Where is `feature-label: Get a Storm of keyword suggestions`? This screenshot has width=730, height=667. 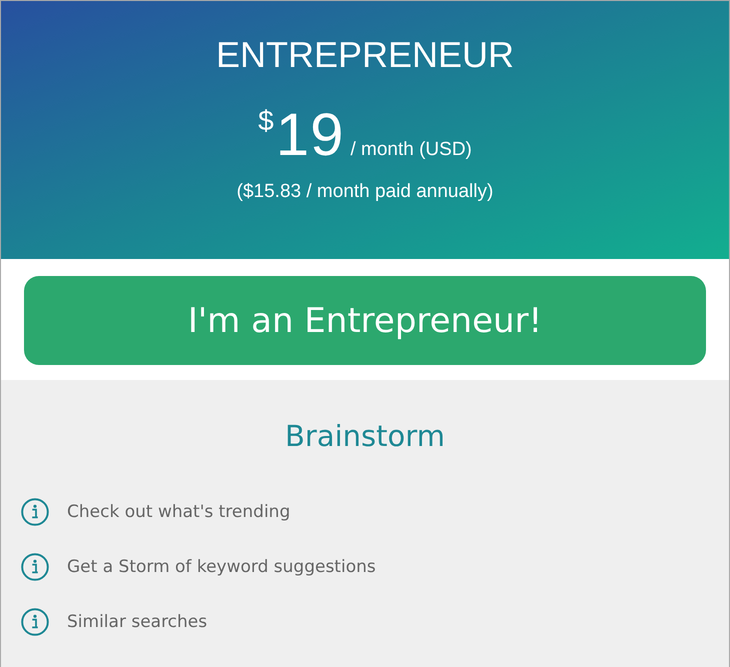
feature-label: Get a Storm of keyword suggestions is located at coordinates (221, 566).